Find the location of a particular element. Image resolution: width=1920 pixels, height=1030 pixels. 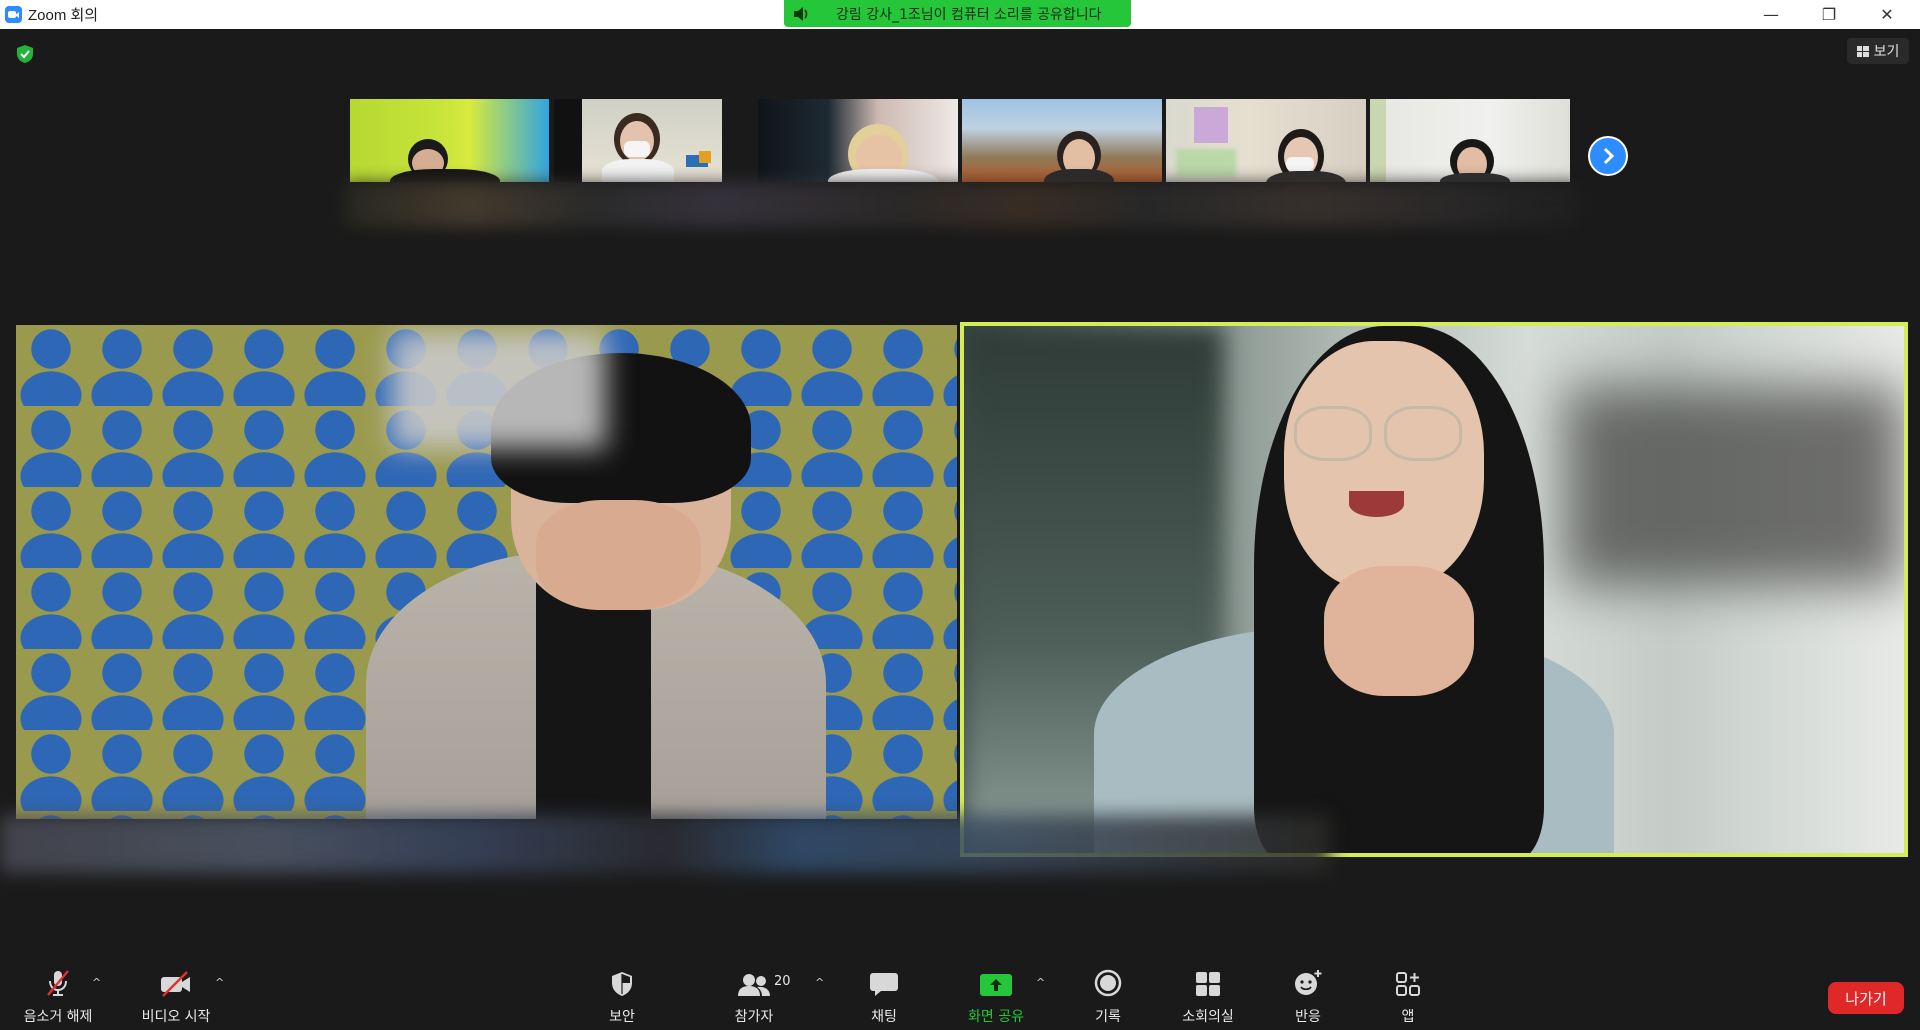

reactions-emoji-icon is located at coordinates (1308, 982).